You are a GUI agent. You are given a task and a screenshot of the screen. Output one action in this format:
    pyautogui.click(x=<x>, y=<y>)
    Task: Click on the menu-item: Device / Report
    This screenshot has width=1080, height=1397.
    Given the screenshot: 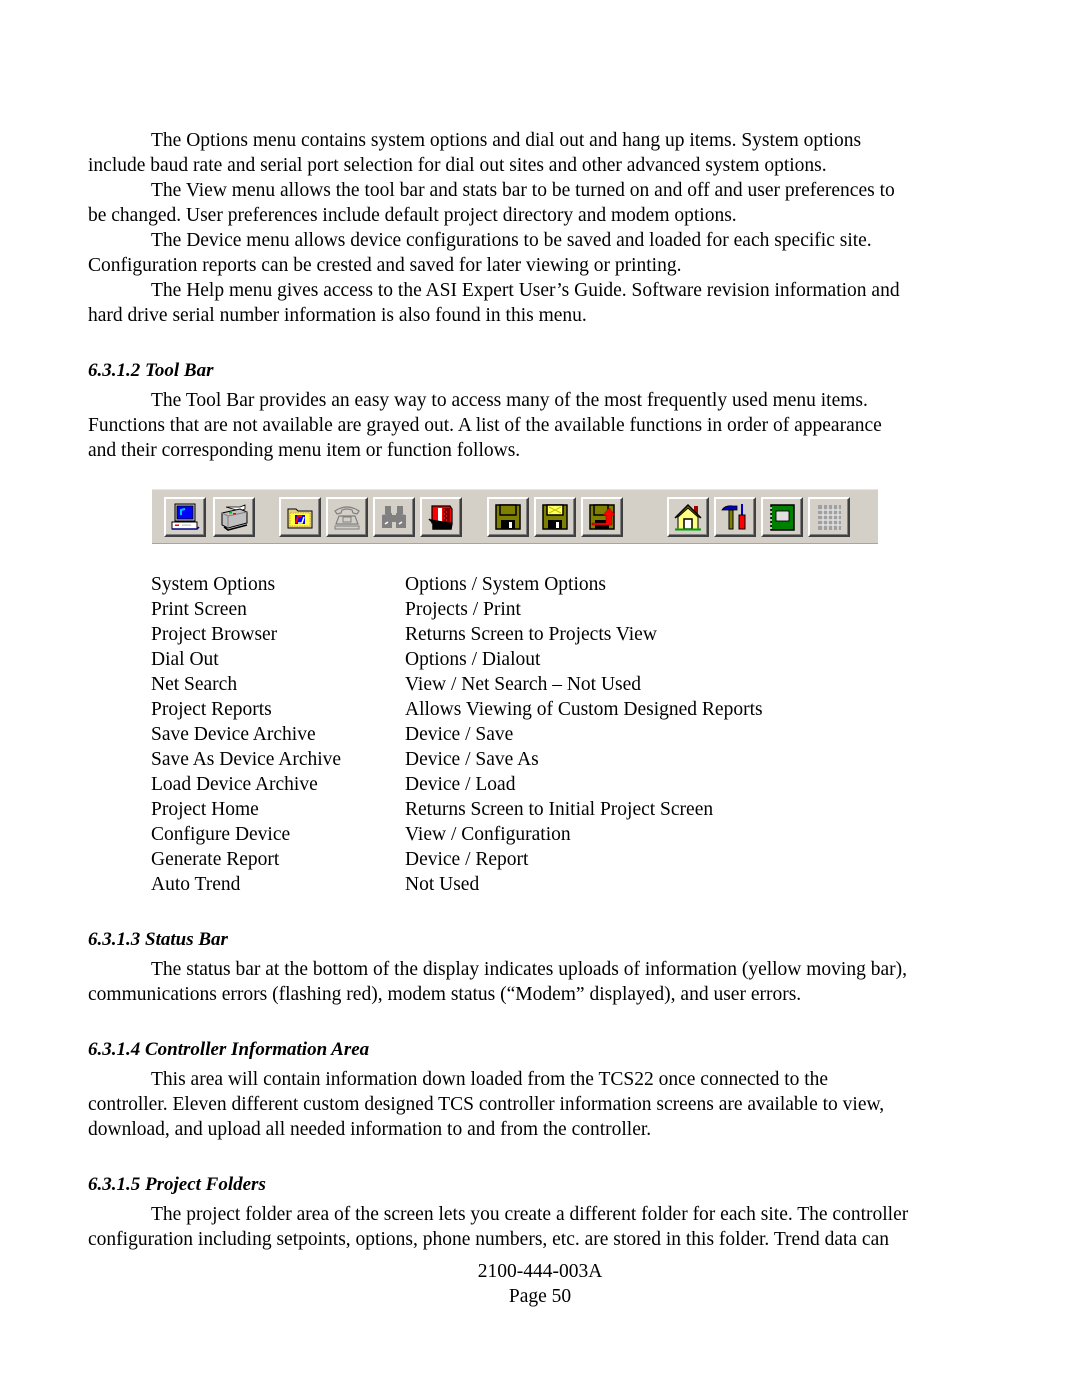 What is the action you would take?
    pyautogui.click(x=467, y=859)
    